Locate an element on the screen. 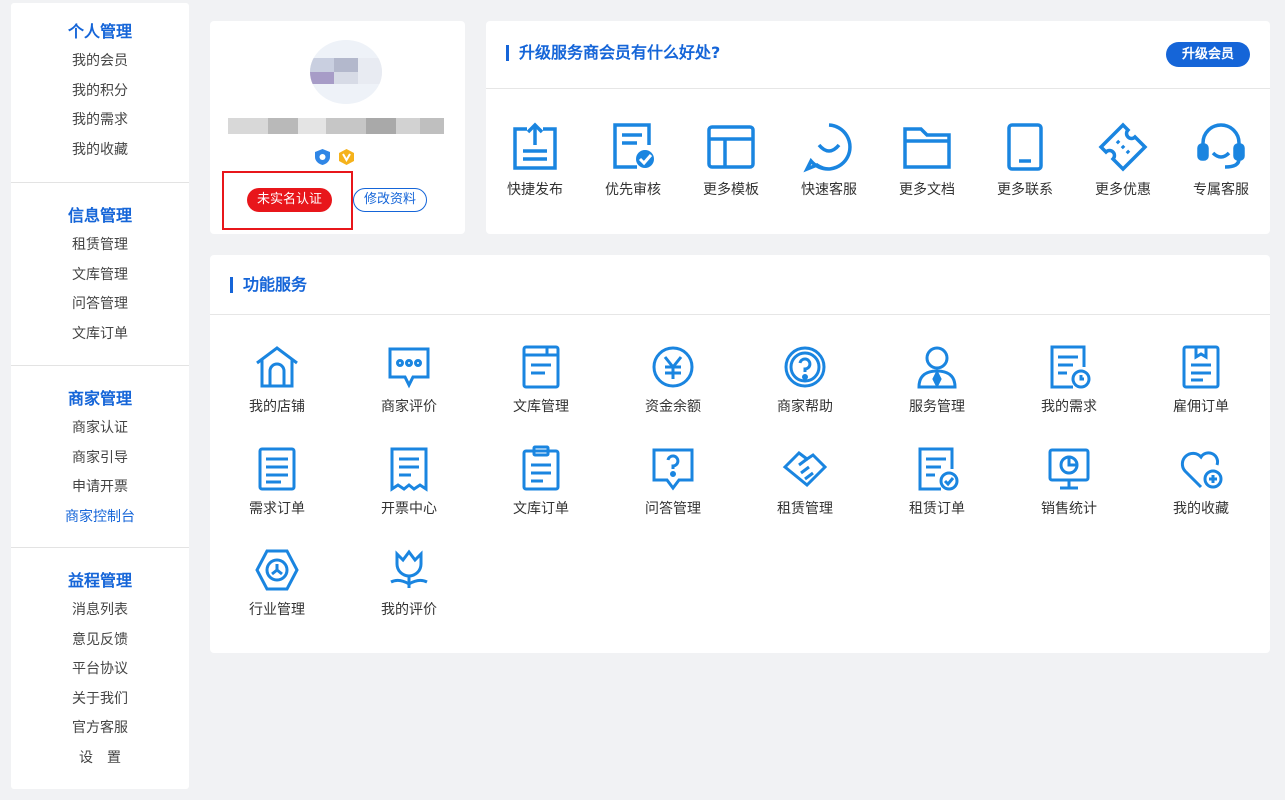 This screenshot has height=800, width=1285. func-my-store: 我的店铺 is located at coordinates (277, 379).